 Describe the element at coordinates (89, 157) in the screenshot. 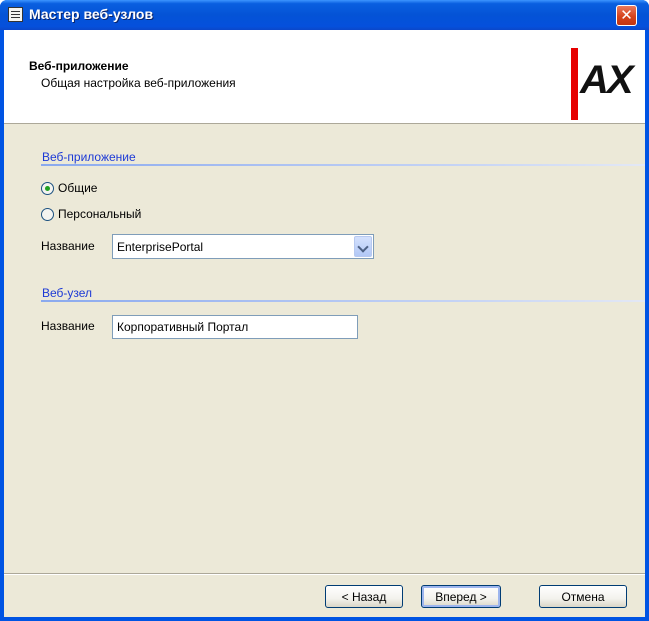

I see `web-app-group-label: Веб-приложение` at that location.